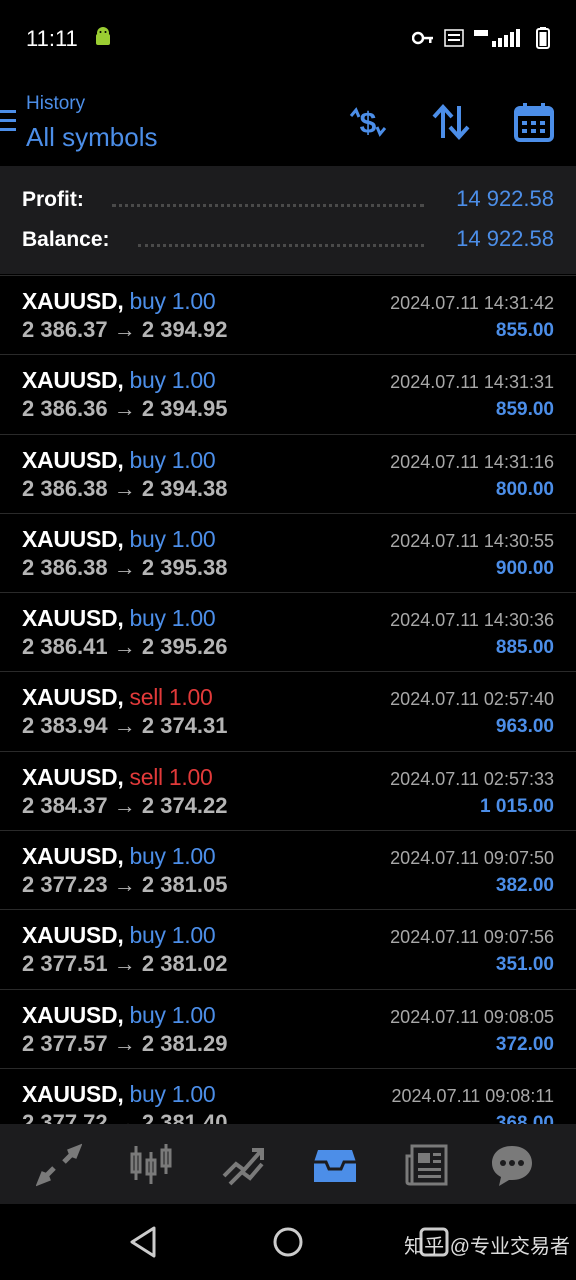 The width and height of the screenshot is (576, 1280). I want to click on tab-chart, so click(151, 1165).